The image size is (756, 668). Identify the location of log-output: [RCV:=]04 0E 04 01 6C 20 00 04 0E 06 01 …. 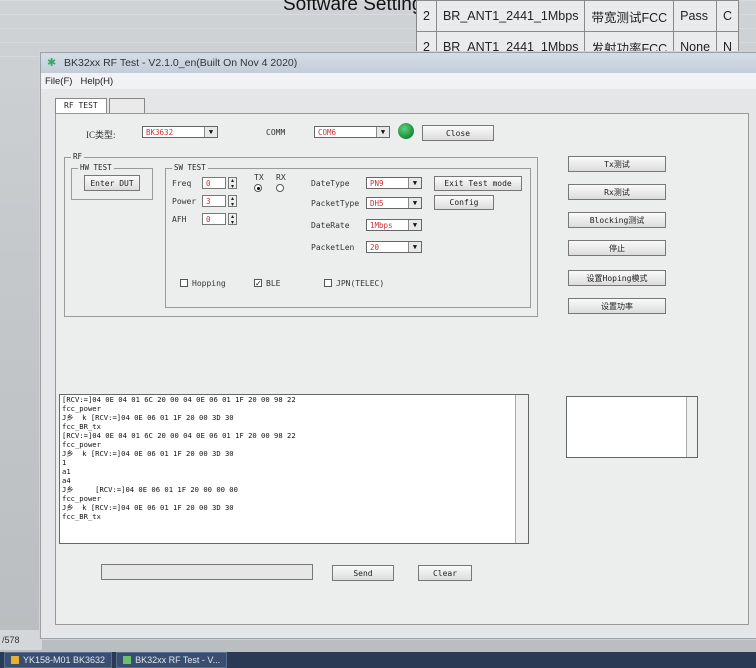
(294, 469).